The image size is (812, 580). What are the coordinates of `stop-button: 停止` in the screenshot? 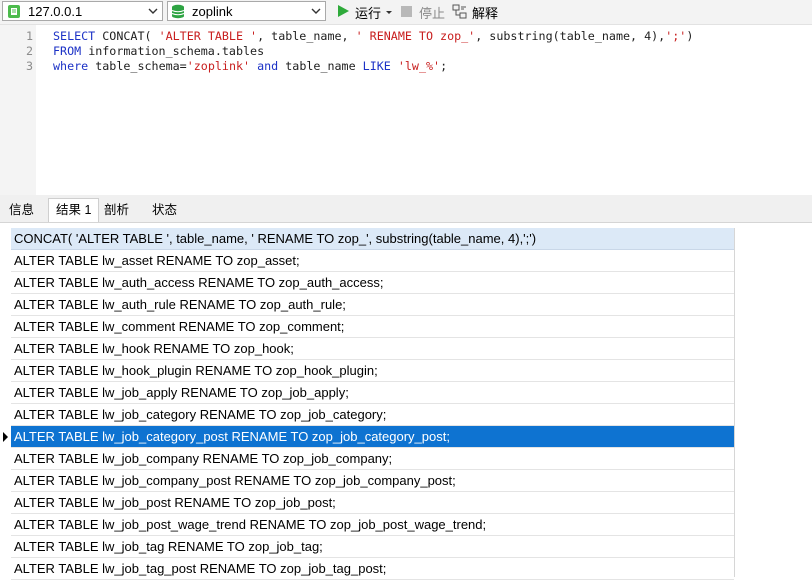 It's located at (423, 12).